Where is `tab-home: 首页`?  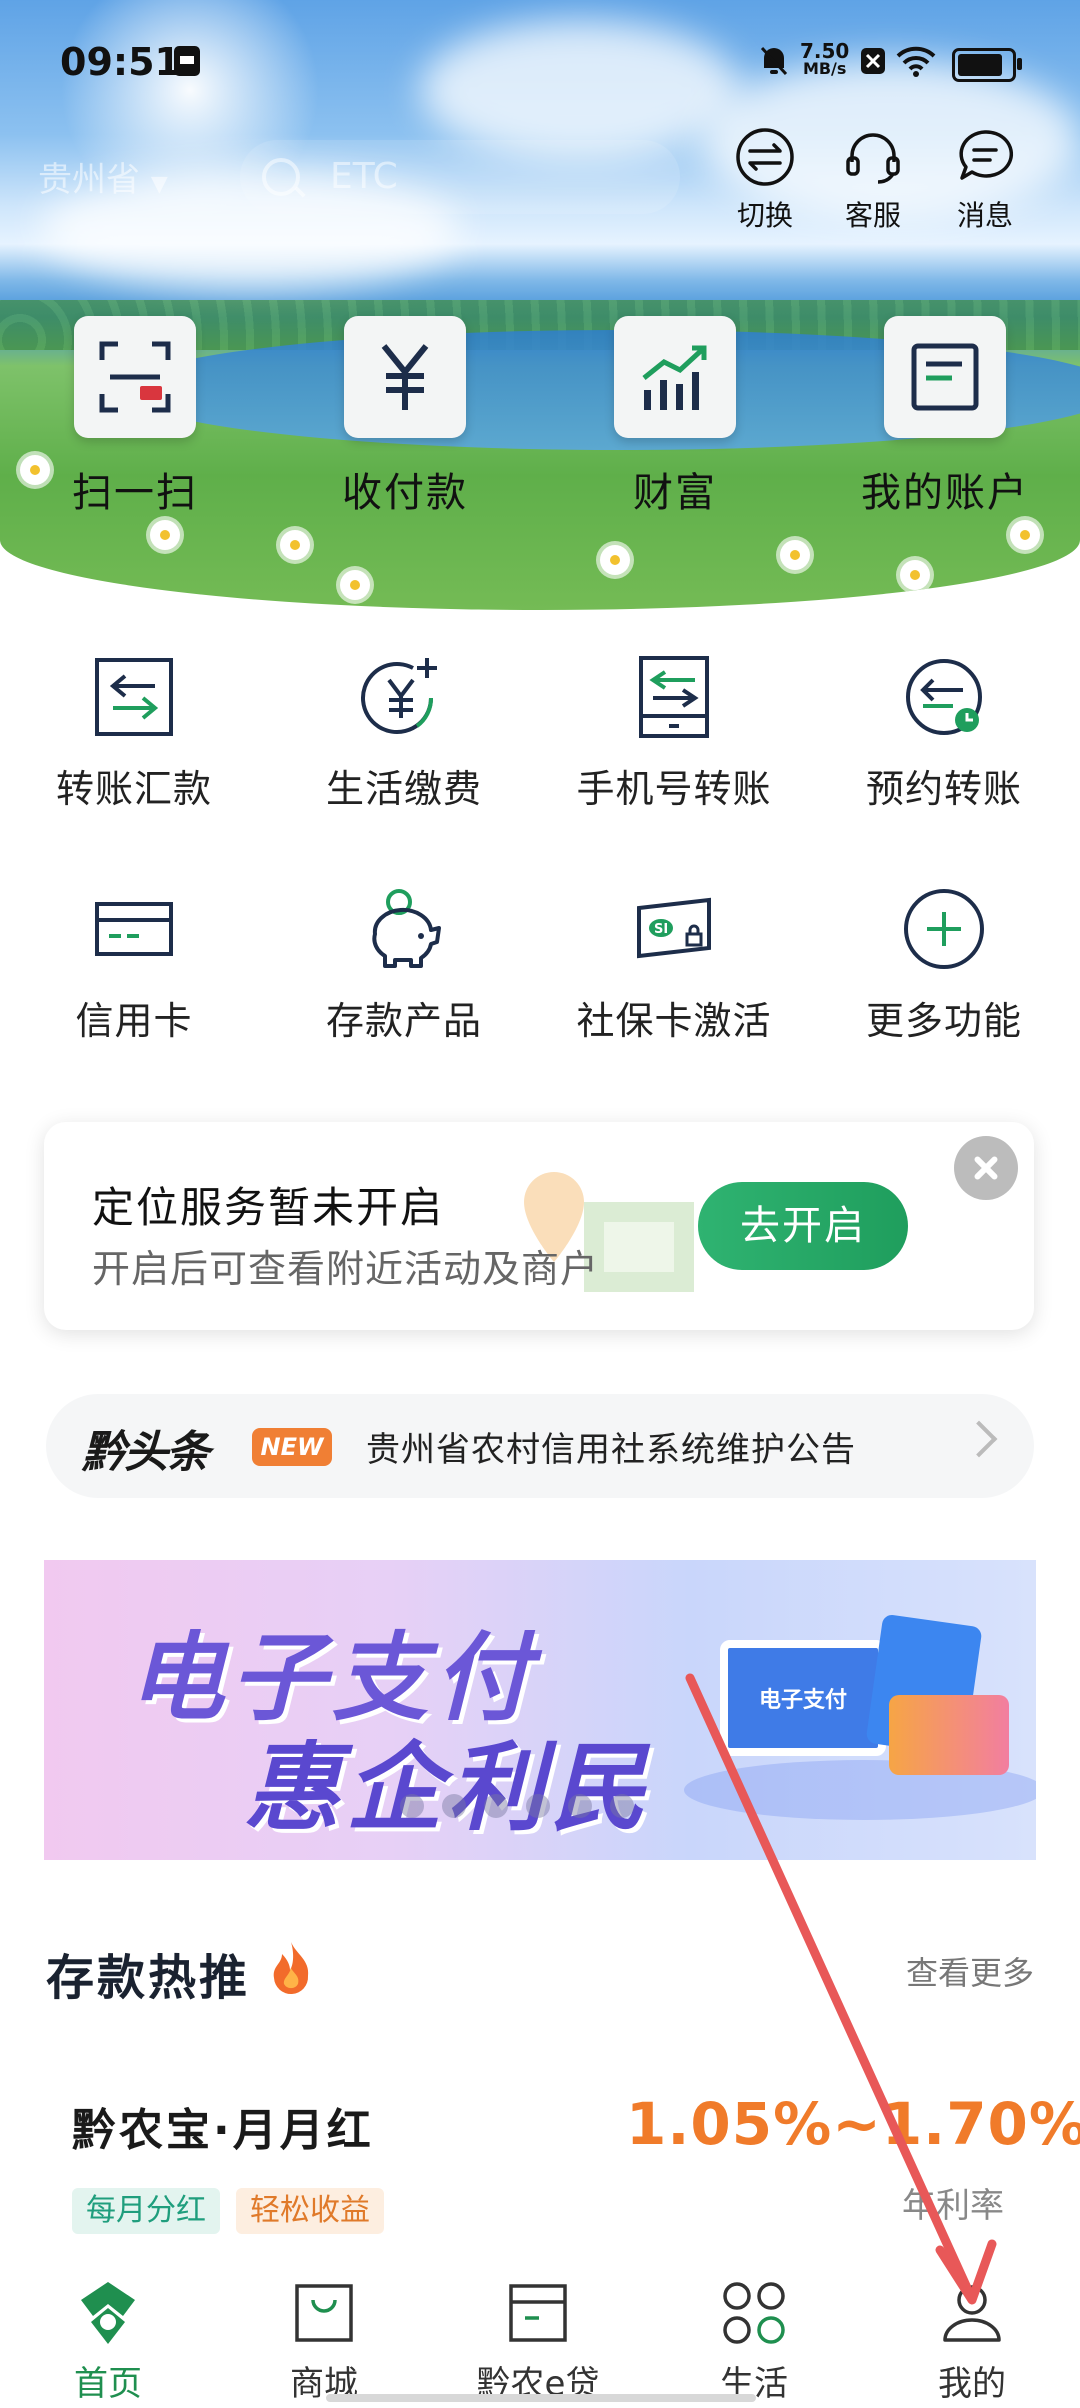
tab-home: 首页 is located at coordinates (108, 2341).